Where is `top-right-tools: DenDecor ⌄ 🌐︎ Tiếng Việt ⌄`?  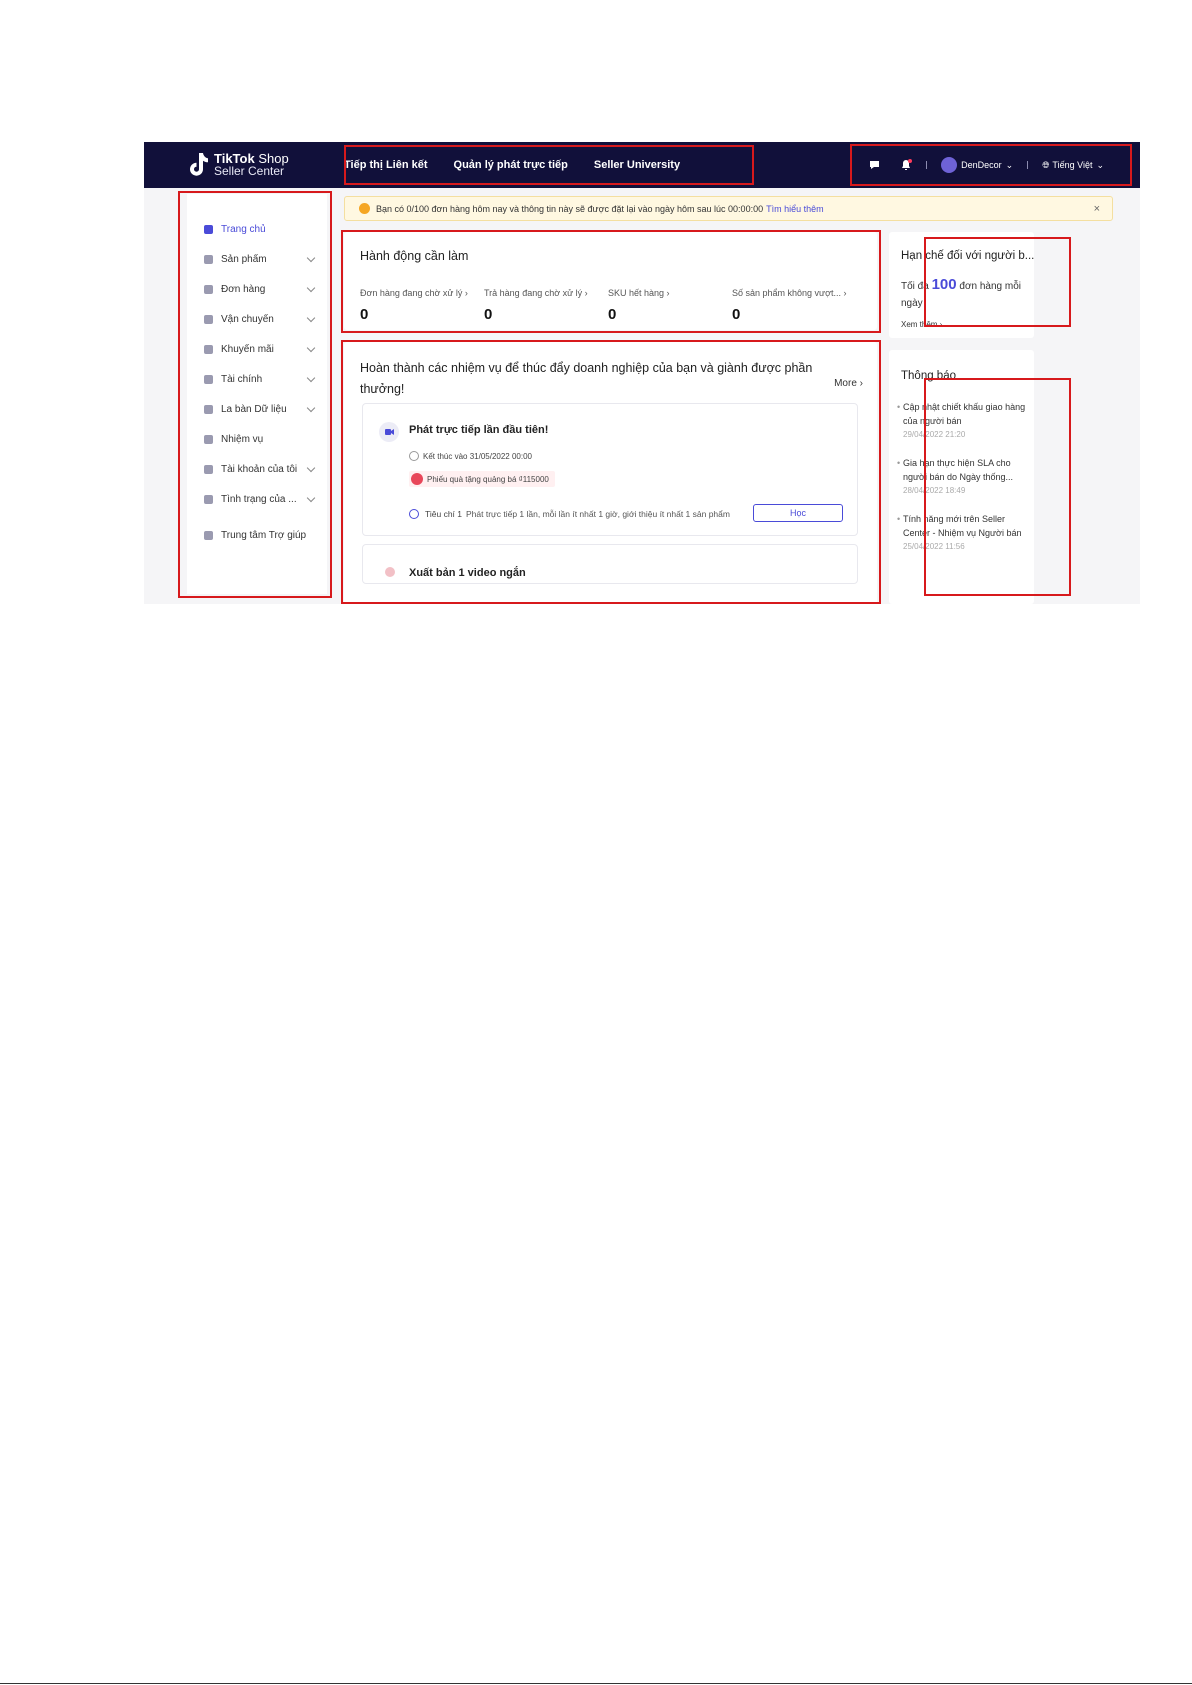 top-right-tools: DenDecor ⌄ 🌐︎ Tiếng Việt ⌄ is located at coordinates (979, 165).